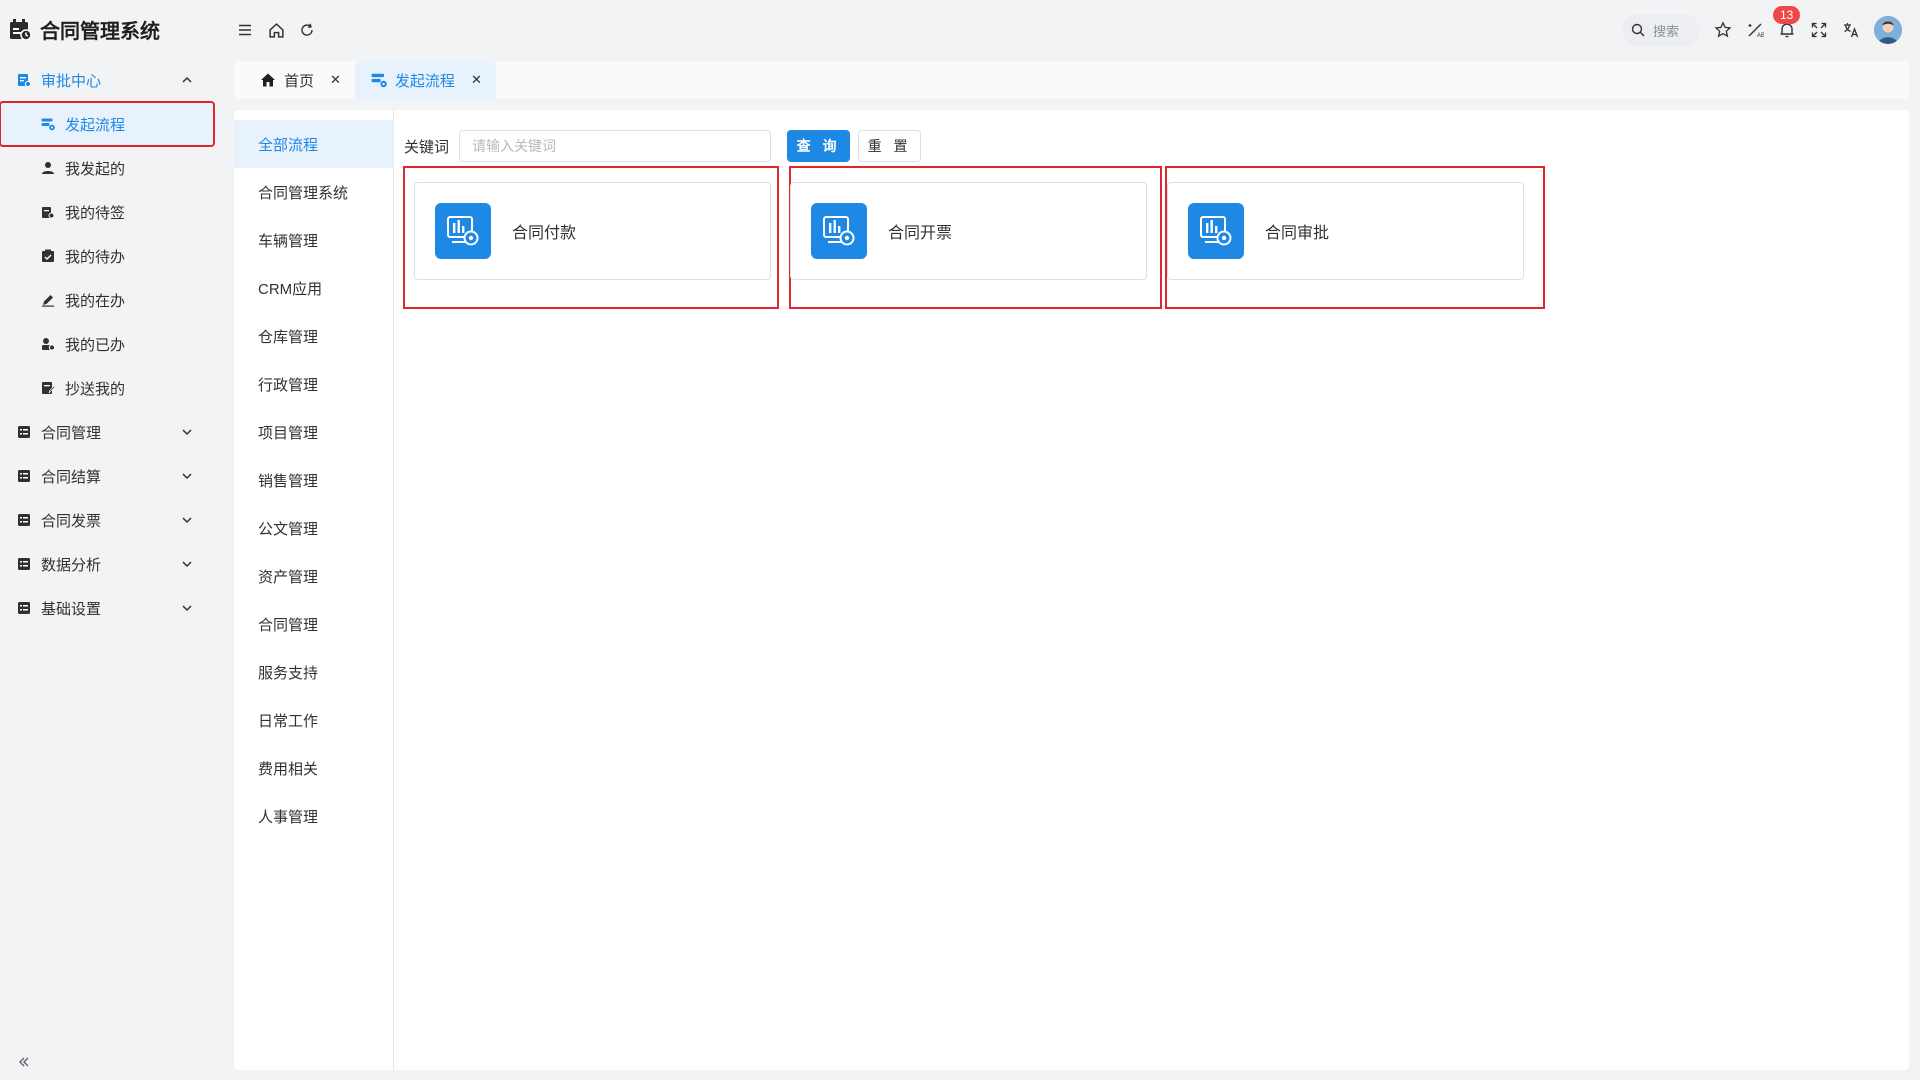 Image resolution: width=1920 pixels, height=1080 pixels. What do you see at coordinates (819, 146) in the screenshot?
I see `query-button: 查 询` at bounding box center [819, 146].